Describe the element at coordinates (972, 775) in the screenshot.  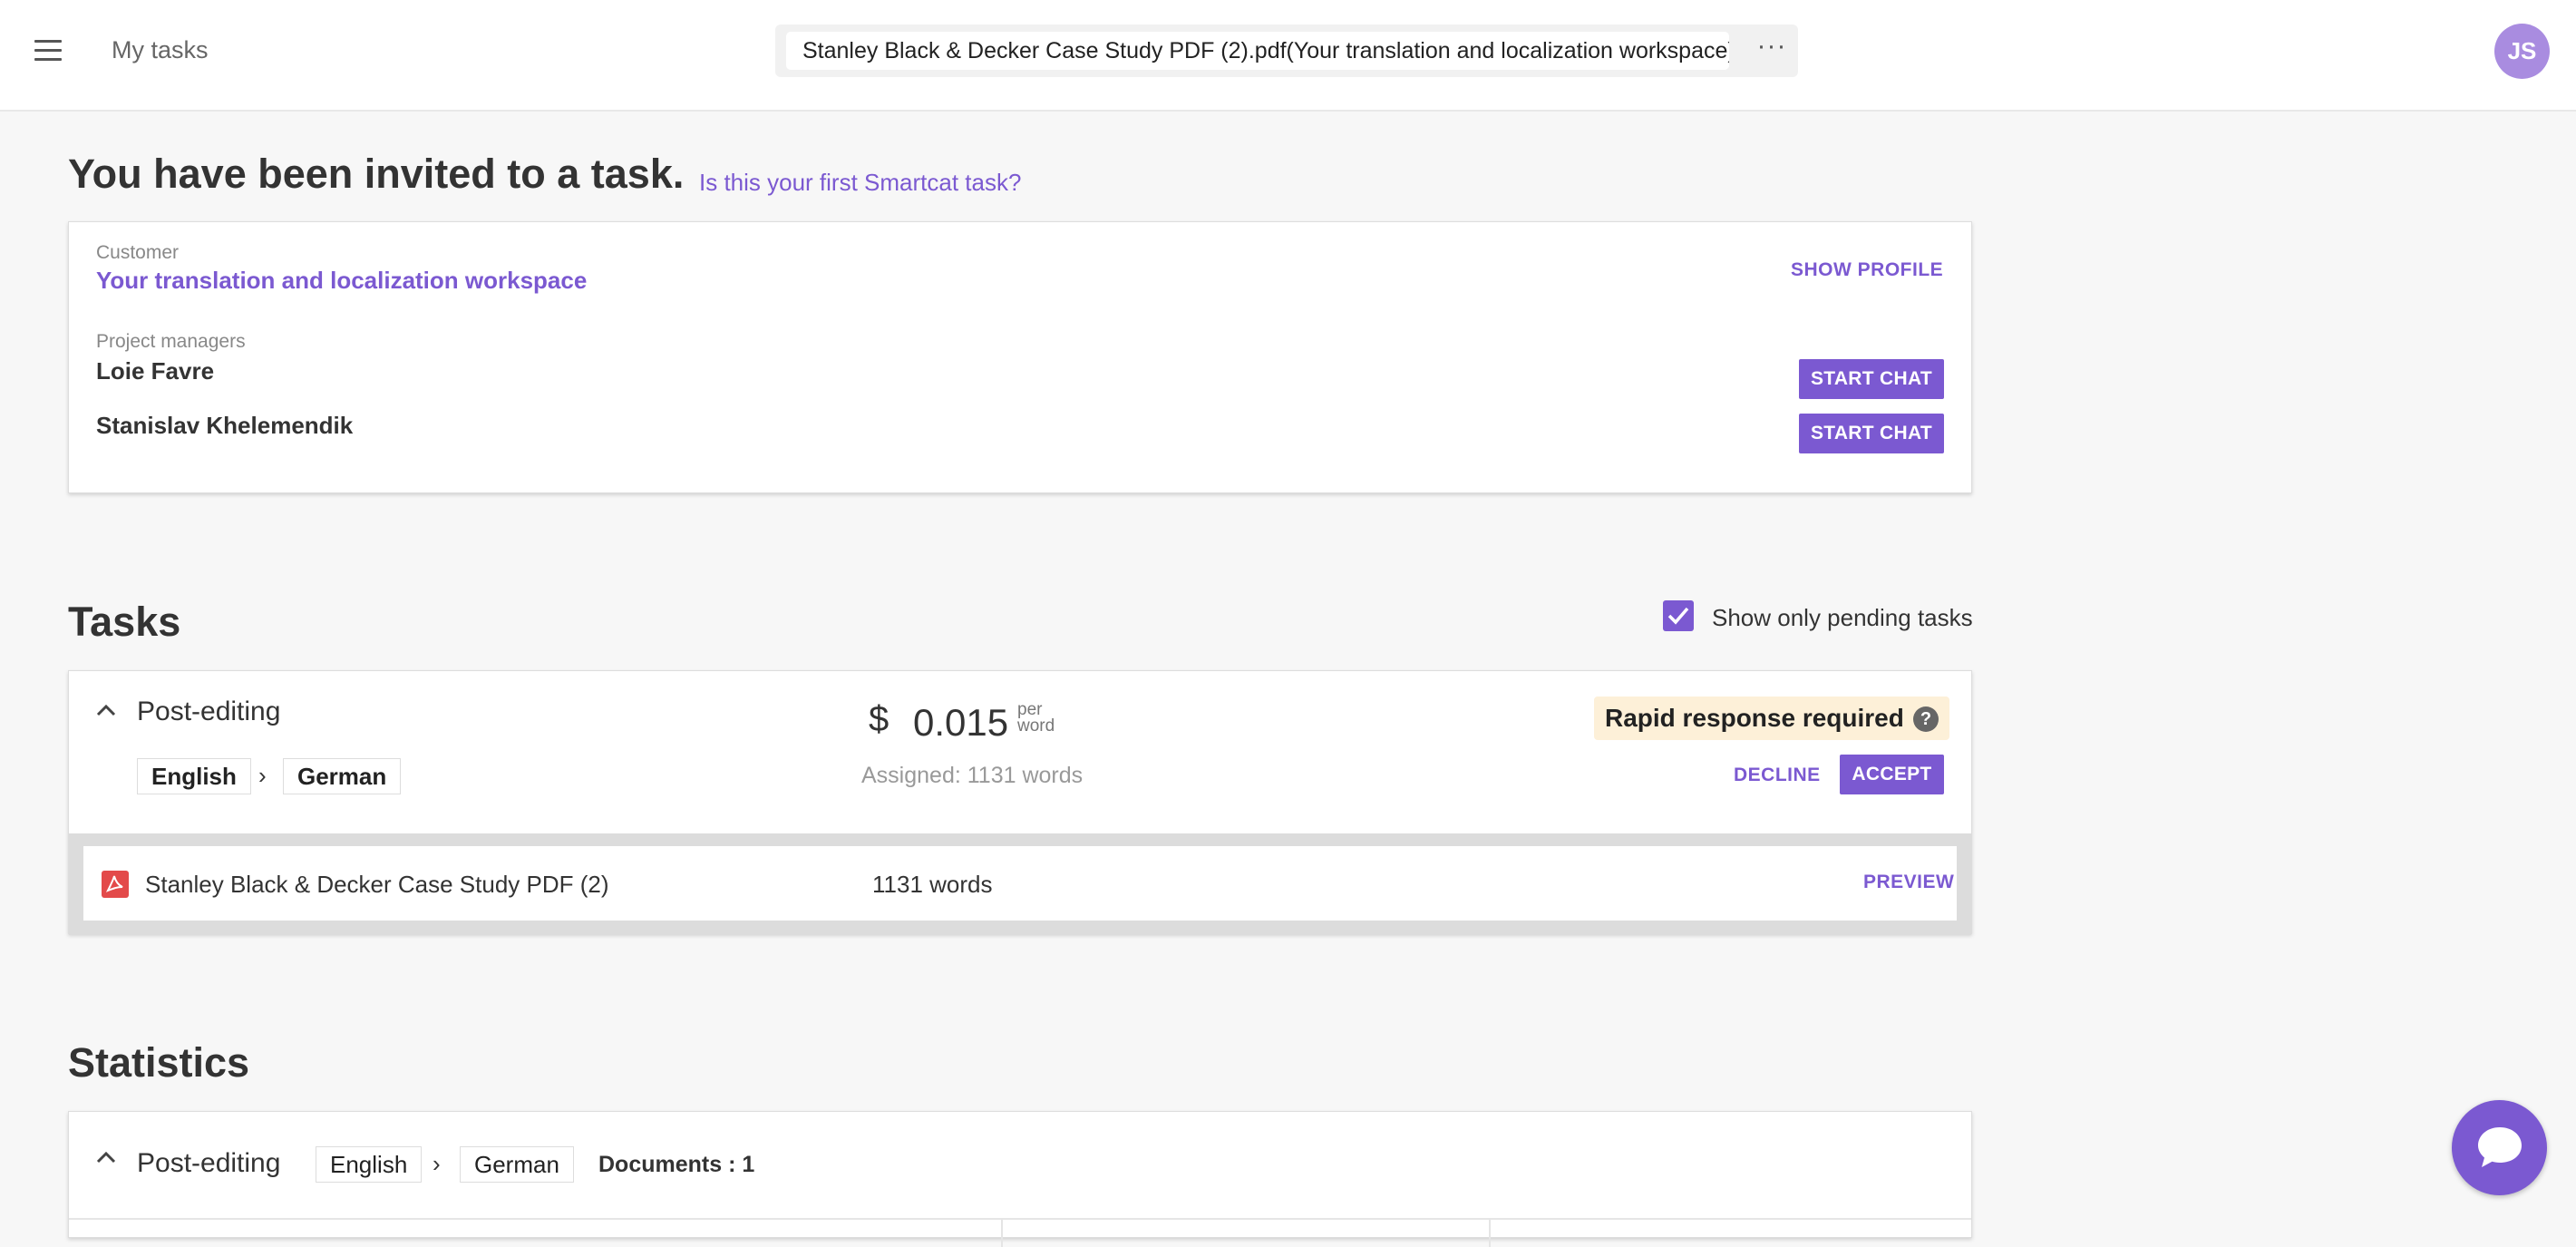
I see `assigned-words: Assigned: 1131 words` at that location.